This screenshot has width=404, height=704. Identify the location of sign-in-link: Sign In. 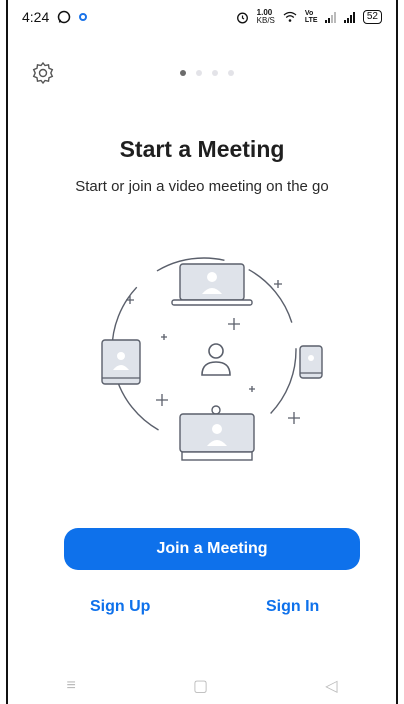
(292, 607).